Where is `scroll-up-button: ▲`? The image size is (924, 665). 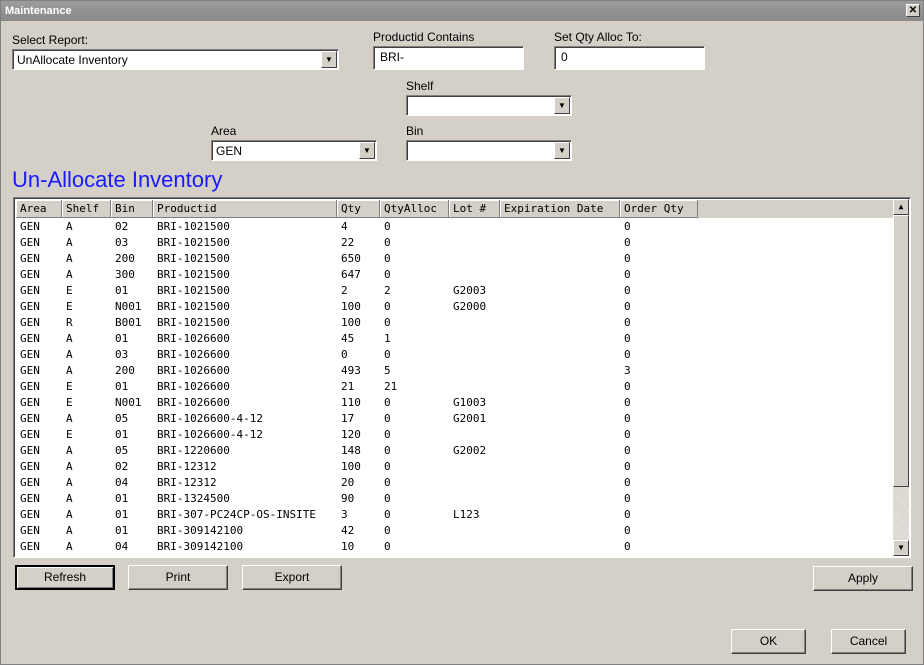 scroll-up-button: ▲ is located at coordinates (901, 207).